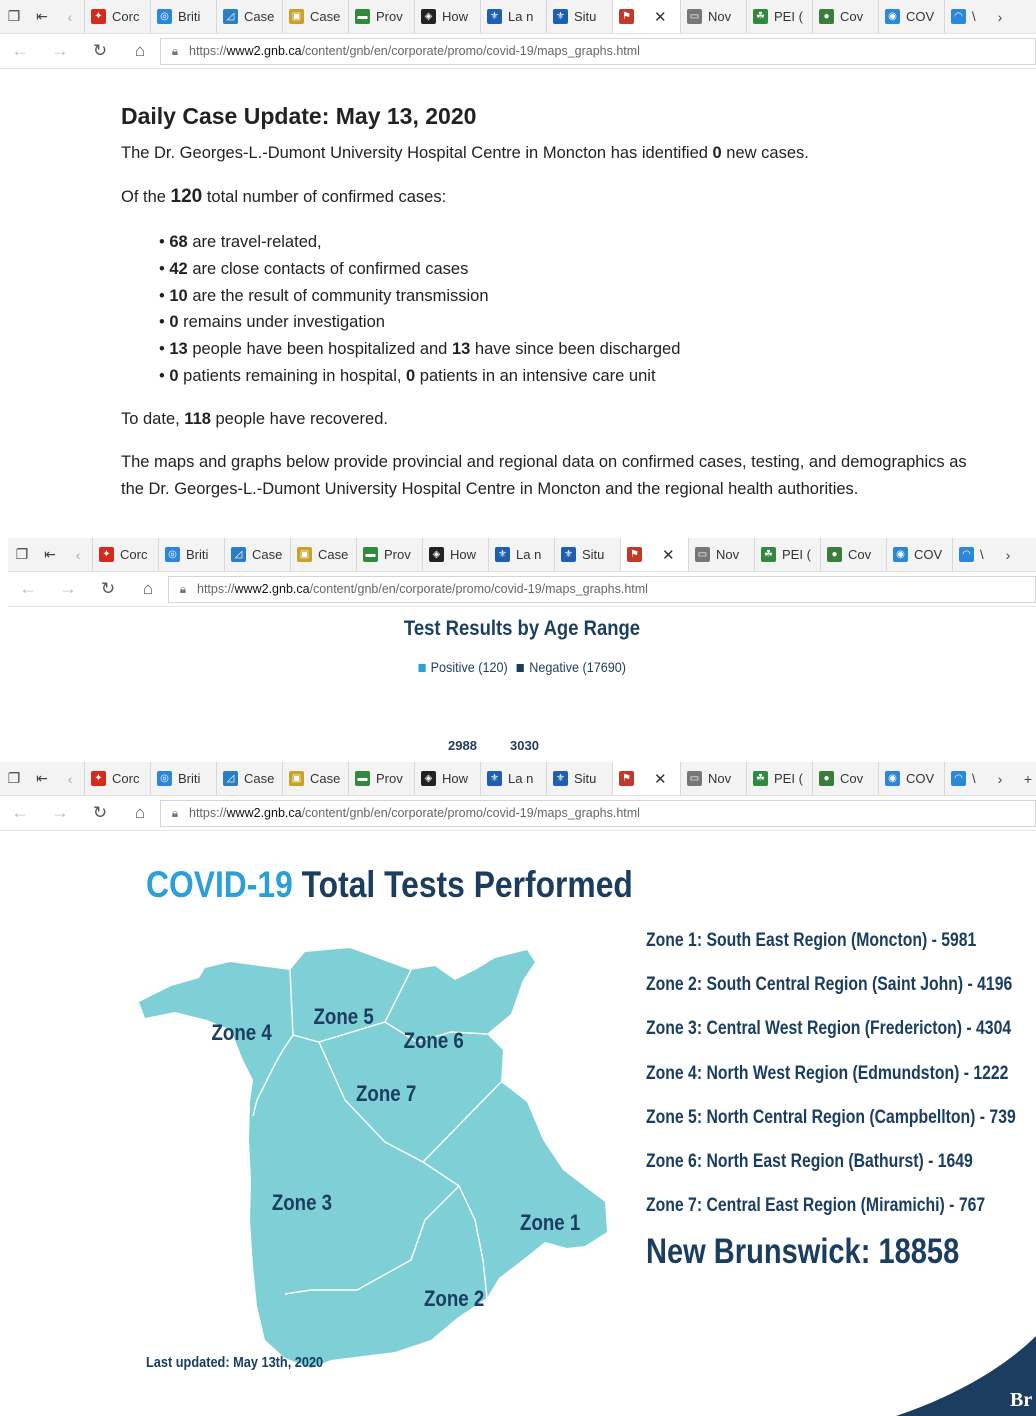 This screenshot has height=1416, width=1036. I want to click on province-total: New Brunswick: 18858, so click(803, 1251).